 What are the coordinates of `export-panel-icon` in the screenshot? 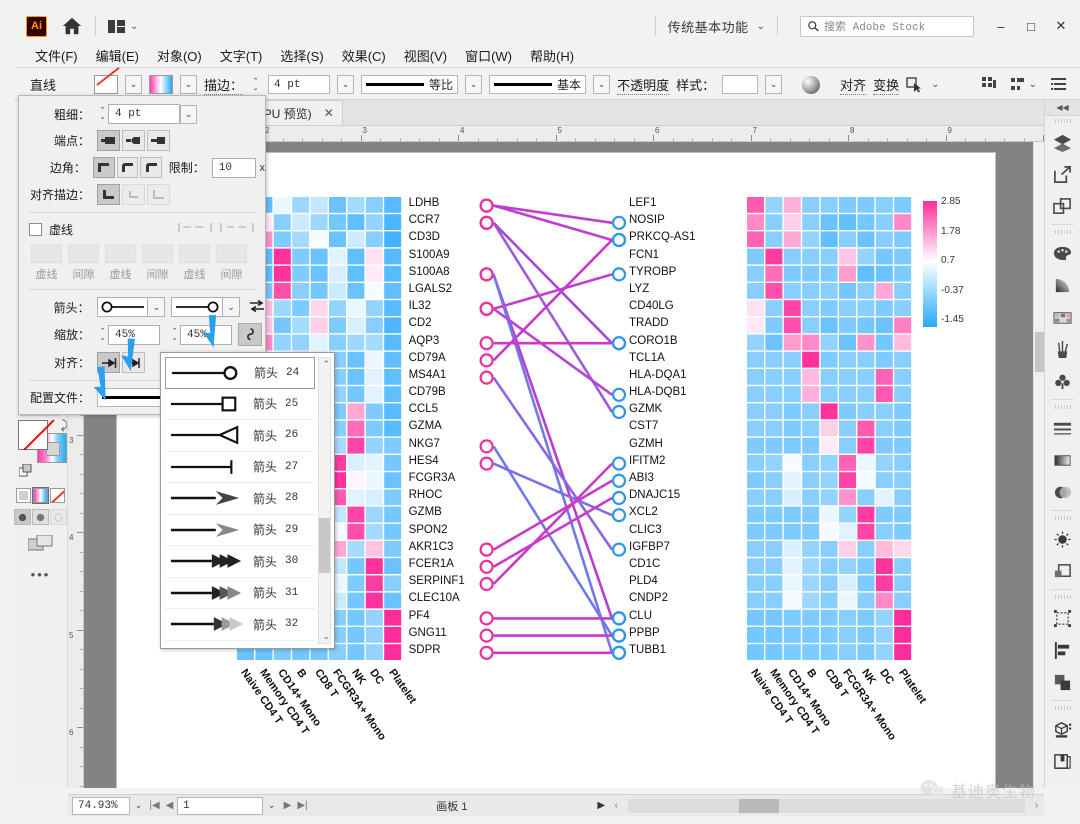 It's located at (1062, 174).